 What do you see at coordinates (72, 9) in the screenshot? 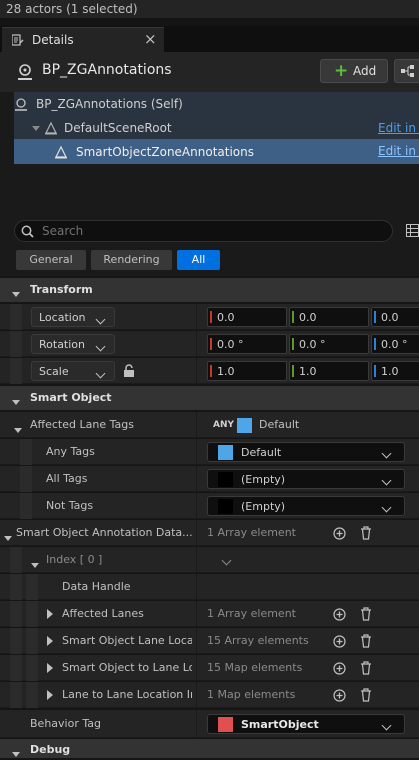
I see `actor-count: 28 actors (1 selected)` at bounding box center [72, 9].